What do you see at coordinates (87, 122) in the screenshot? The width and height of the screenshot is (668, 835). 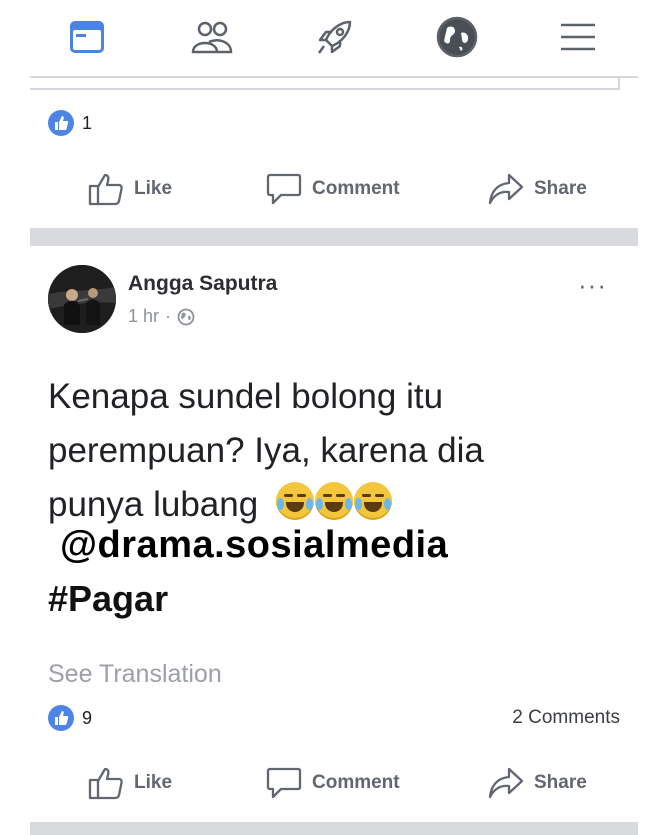 I see `like-count: 1` at bounding box center [87, 122].